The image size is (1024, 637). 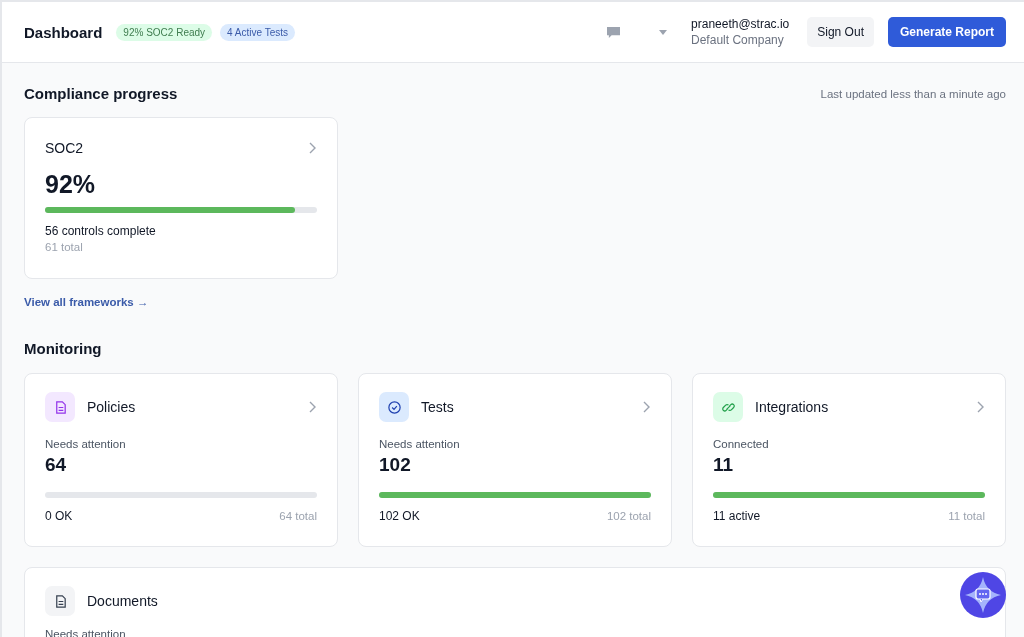 I want to click on card-caption: Connected, so click(x=741, y=444).